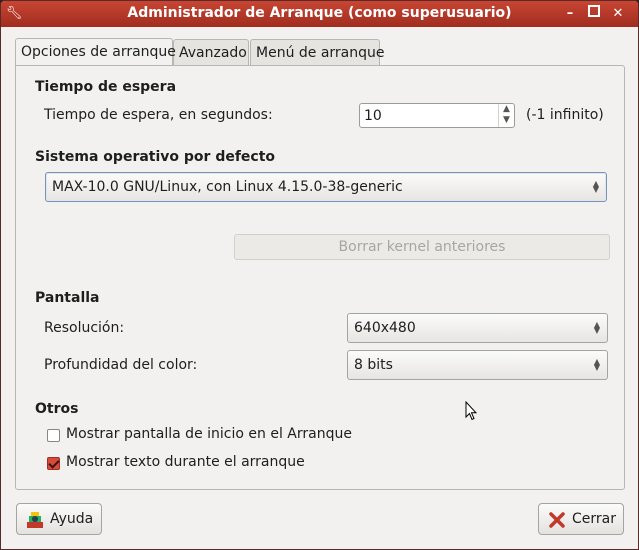  What do you see at coordinates (67, 298) in the screenshot?
I see `display-section-title: Pantalla` at bounding box center [67, 298].